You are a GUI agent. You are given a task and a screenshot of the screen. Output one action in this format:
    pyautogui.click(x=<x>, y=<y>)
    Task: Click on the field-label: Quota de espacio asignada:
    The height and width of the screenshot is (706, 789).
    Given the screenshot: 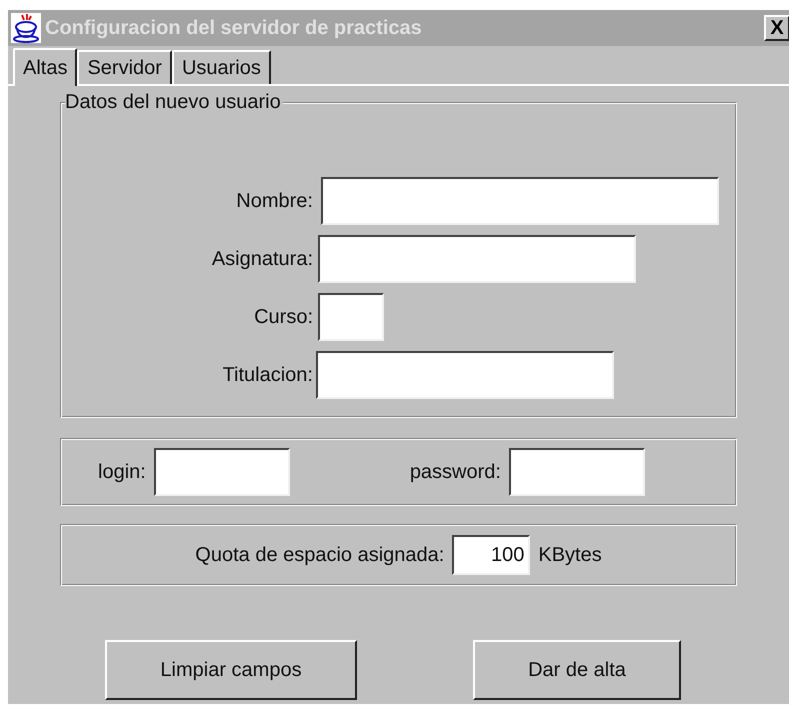 What is the action you would take?
    pyautogui.click(x=319, y=555)
    